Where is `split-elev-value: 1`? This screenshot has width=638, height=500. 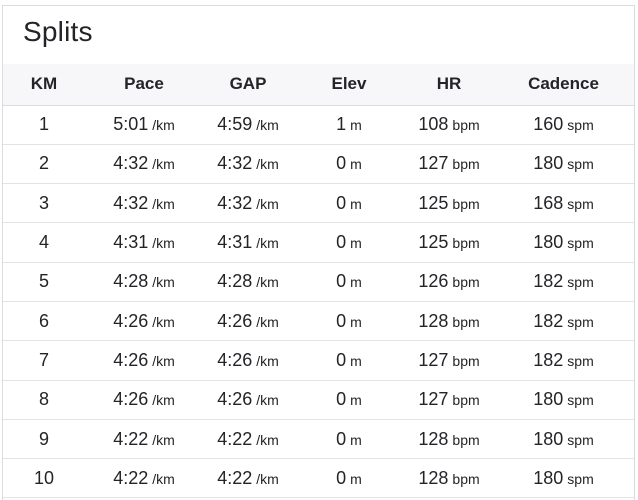
split-elev-value: 1 is located at coordinates (341, 124).